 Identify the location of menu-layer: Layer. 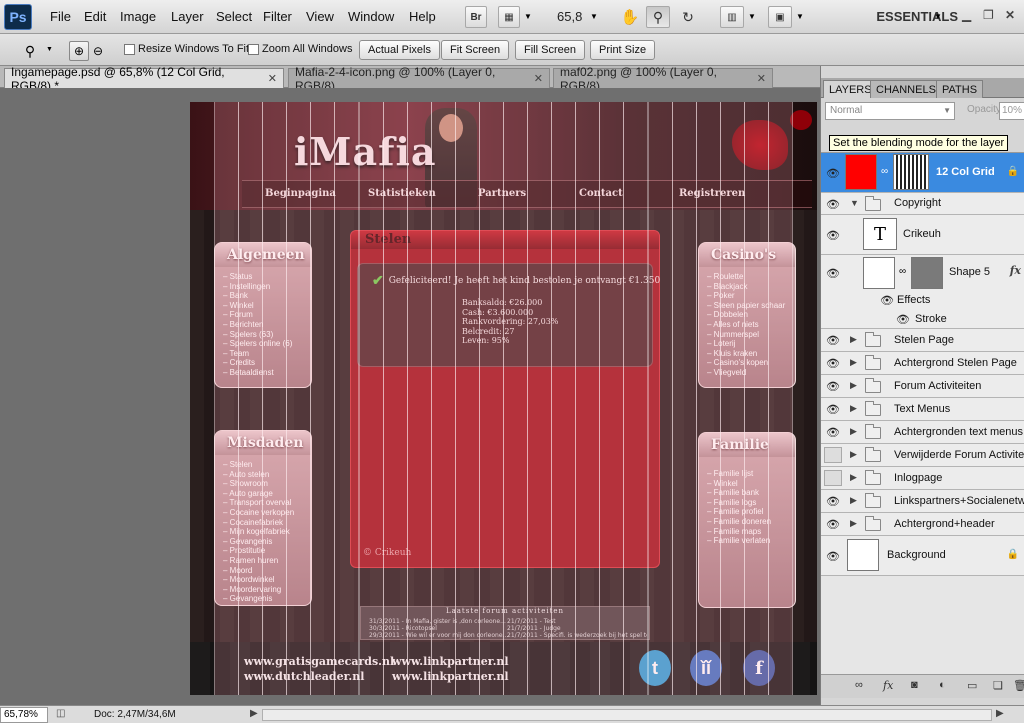
(187, 16).